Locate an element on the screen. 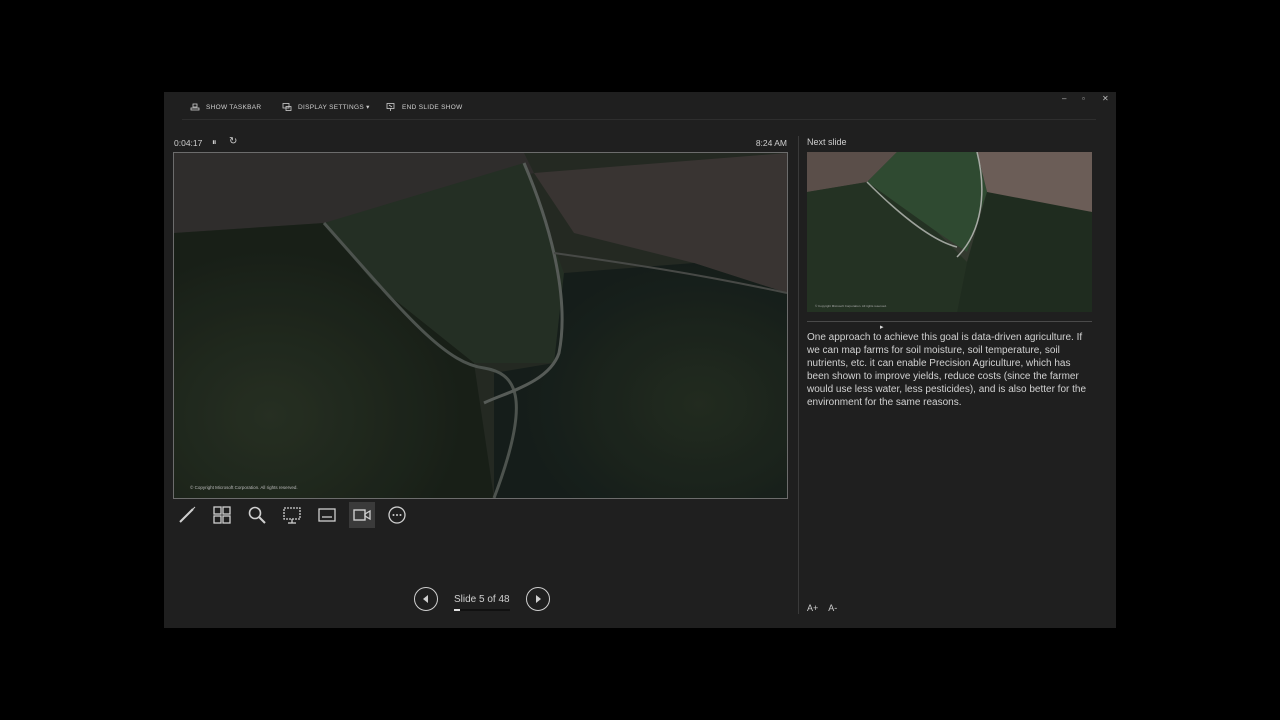 The image size is (1280, 720). previous-slide-button is located at coordinates (426, 599).